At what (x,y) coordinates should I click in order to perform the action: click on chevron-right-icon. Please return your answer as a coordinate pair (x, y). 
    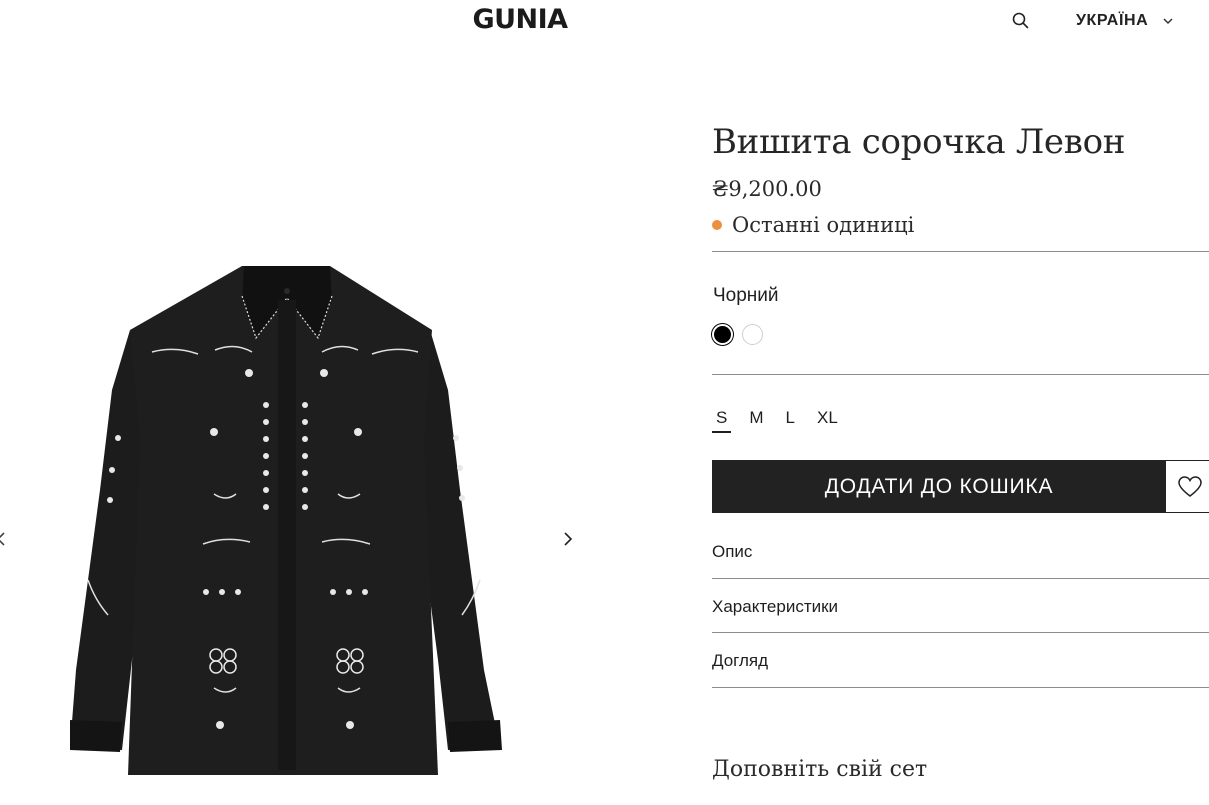
    Looking at the image, I should click on (568, 539).